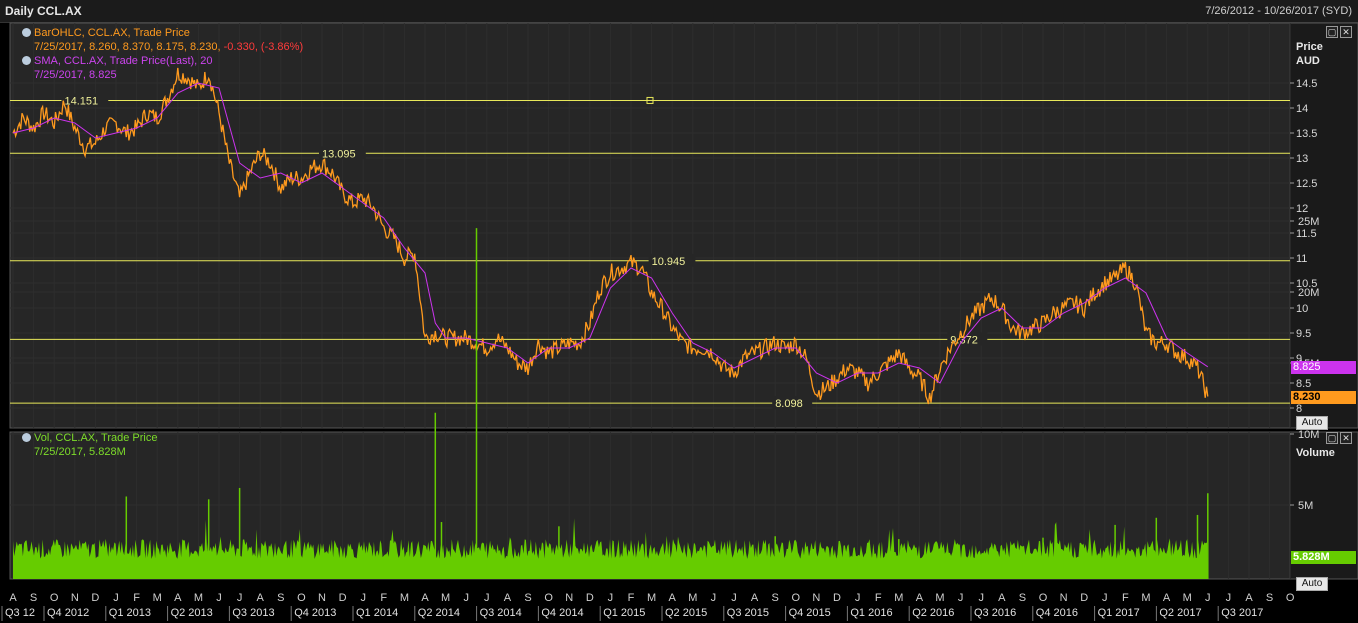 The width and height of the screenshot is (1358, 623). I want to click on price-tick-label: 13.5, so click(1306, 134).